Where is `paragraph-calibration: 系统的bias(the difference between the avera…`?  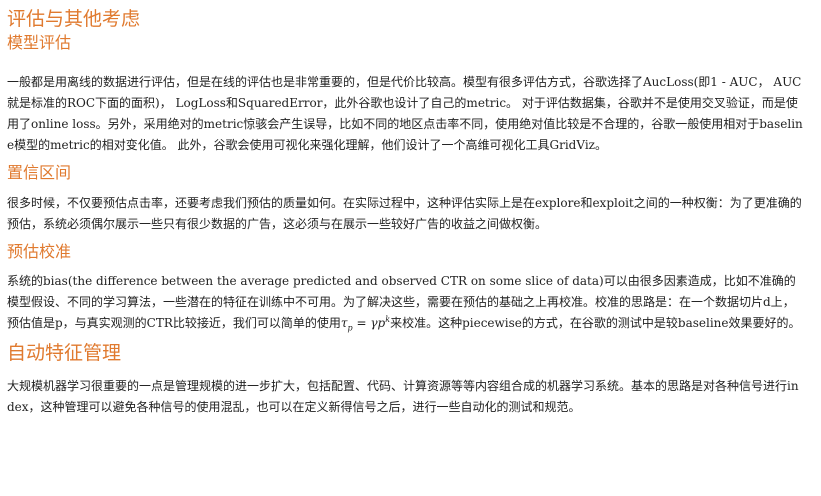
paragraph-calibration: 系统的bias(the difference between the avera… is located at coordinates (405, 302).